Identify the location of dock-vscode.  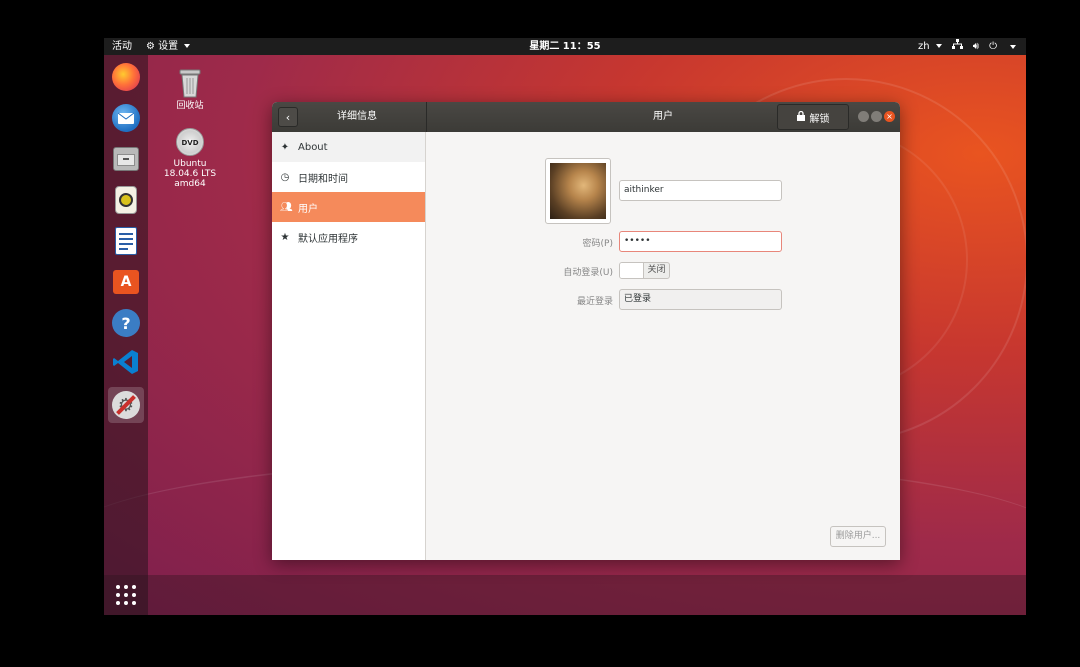
(126, 364).